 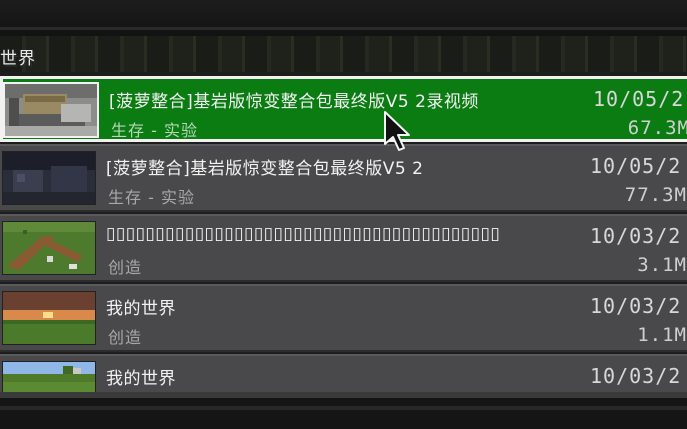 I want to click on world-name: [菠萝整合]基岩版惊变整合包最终版V5 2录视频, so click(x=294, y=102).